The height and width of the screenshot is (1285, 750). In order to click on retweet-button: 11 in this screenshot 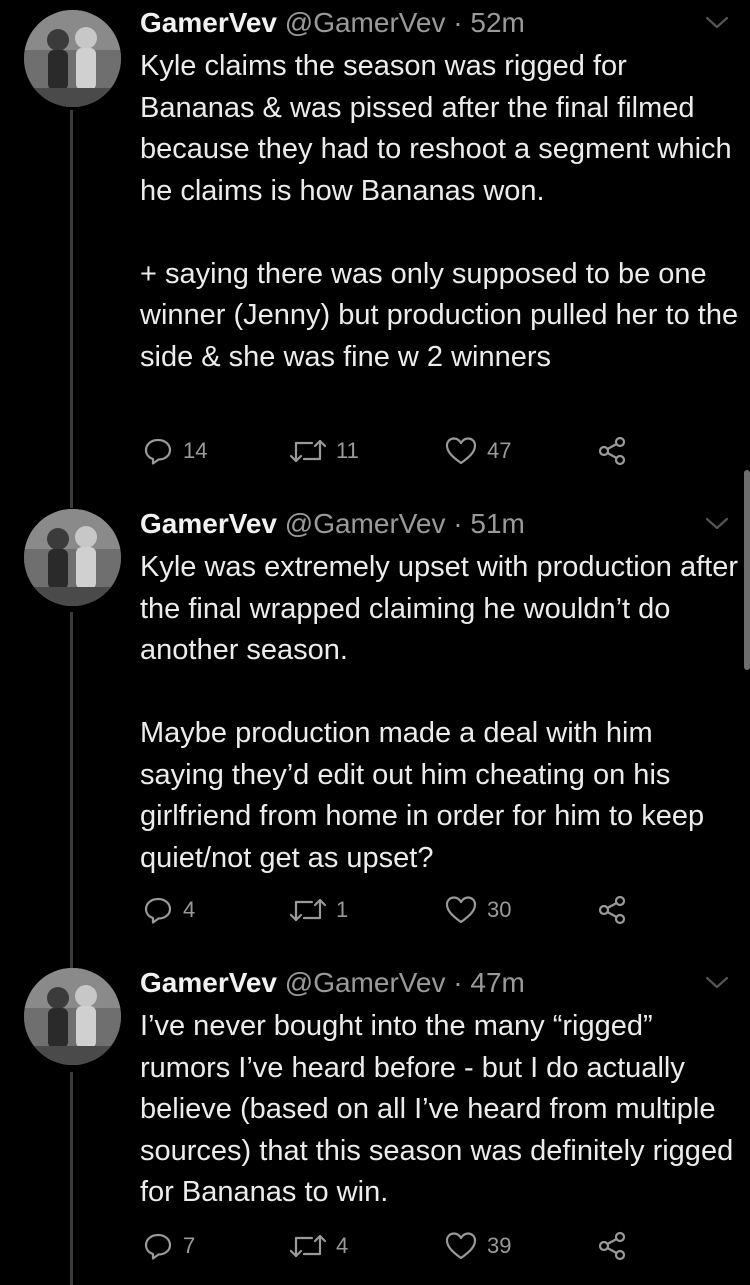, I will do `click(324, 451)`.